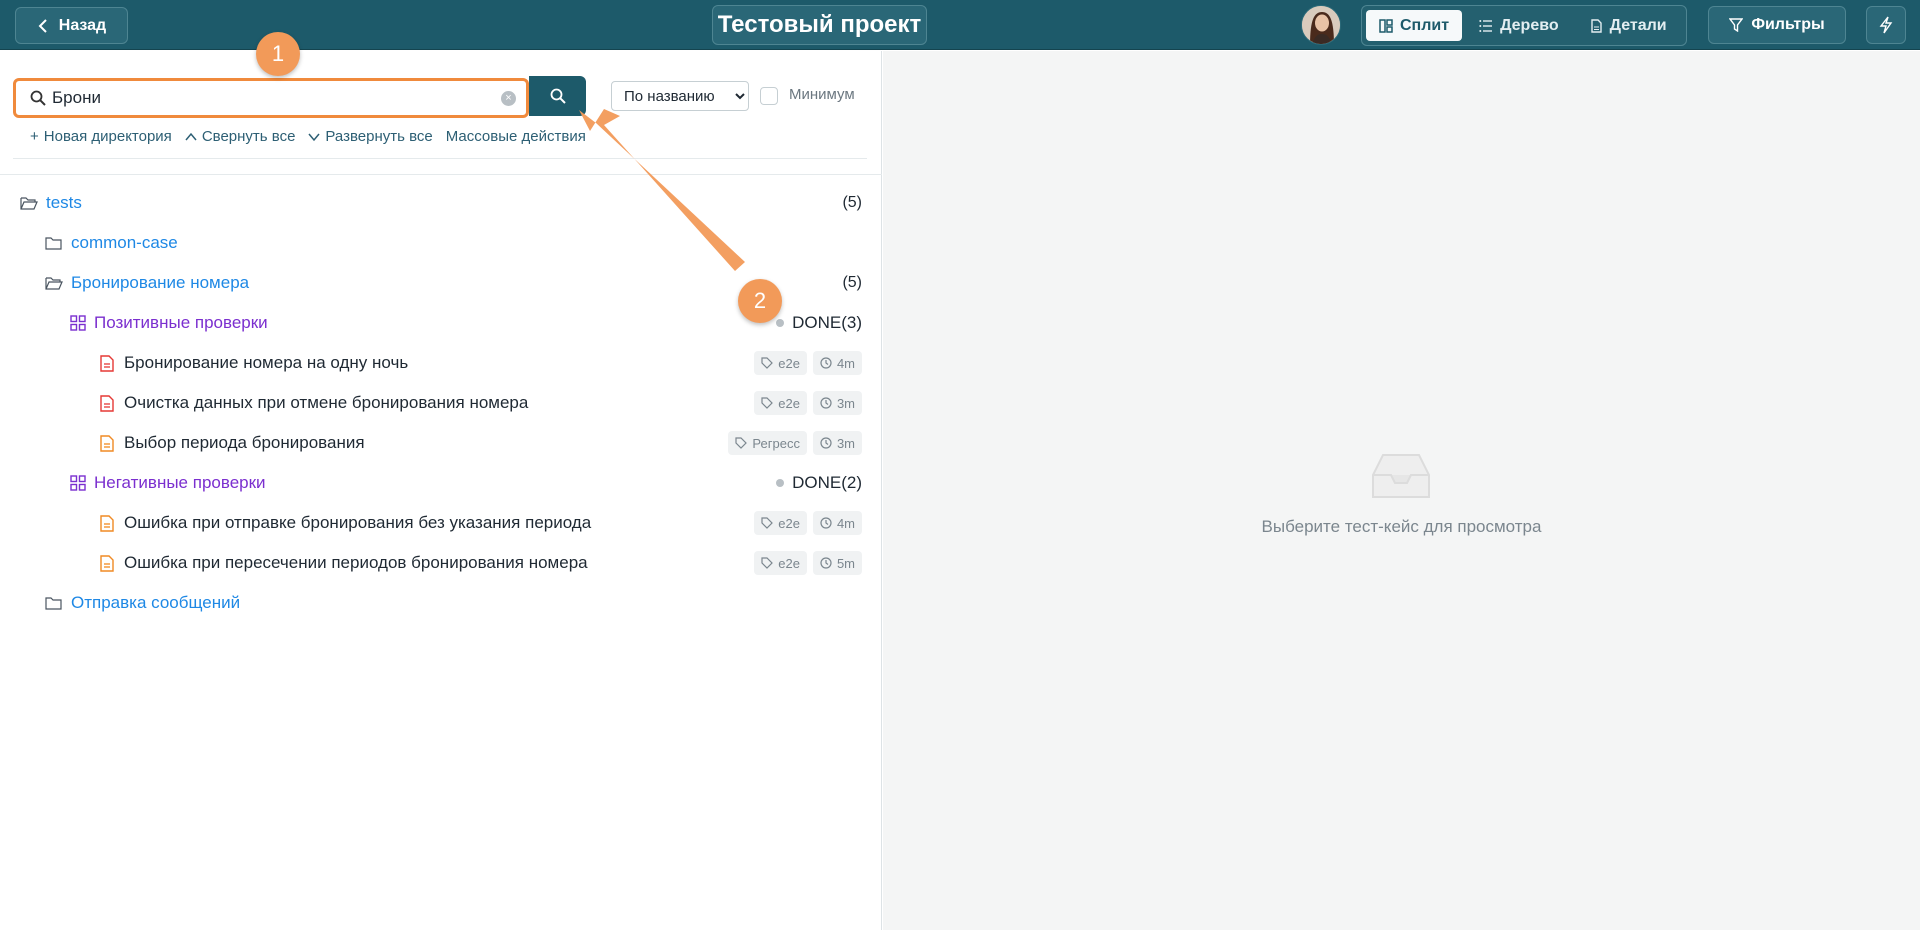 This screenshot has height=930, width=1920. What do you see at coordinates (662, 190) in the screenshot?
I see `annotation-arrow` at bounding box center [662, 190].